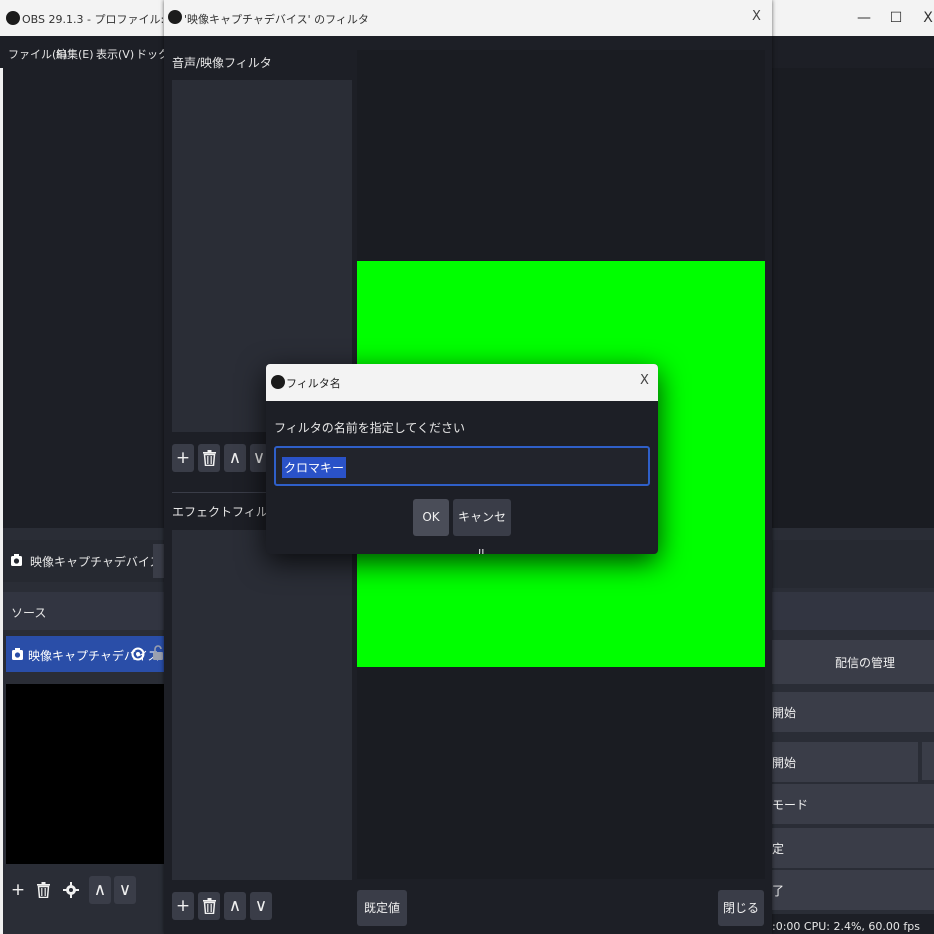 This screenshot has width=934, height=934. I want to click on scene-source-bar: 映像キャプチャデバイス, so click(83, 561).